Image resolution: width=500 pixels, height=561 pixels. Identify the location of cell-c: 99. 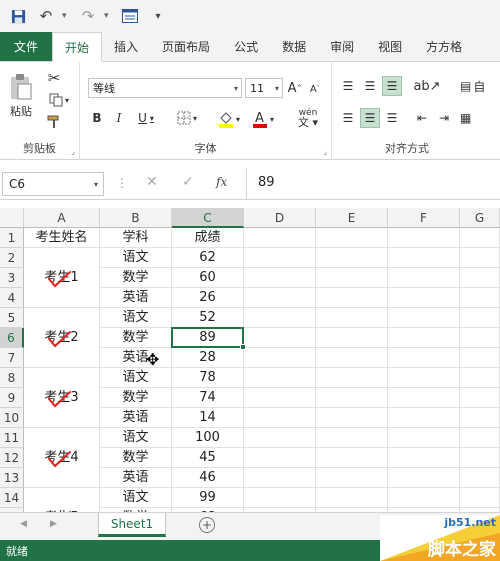
(208, 498).